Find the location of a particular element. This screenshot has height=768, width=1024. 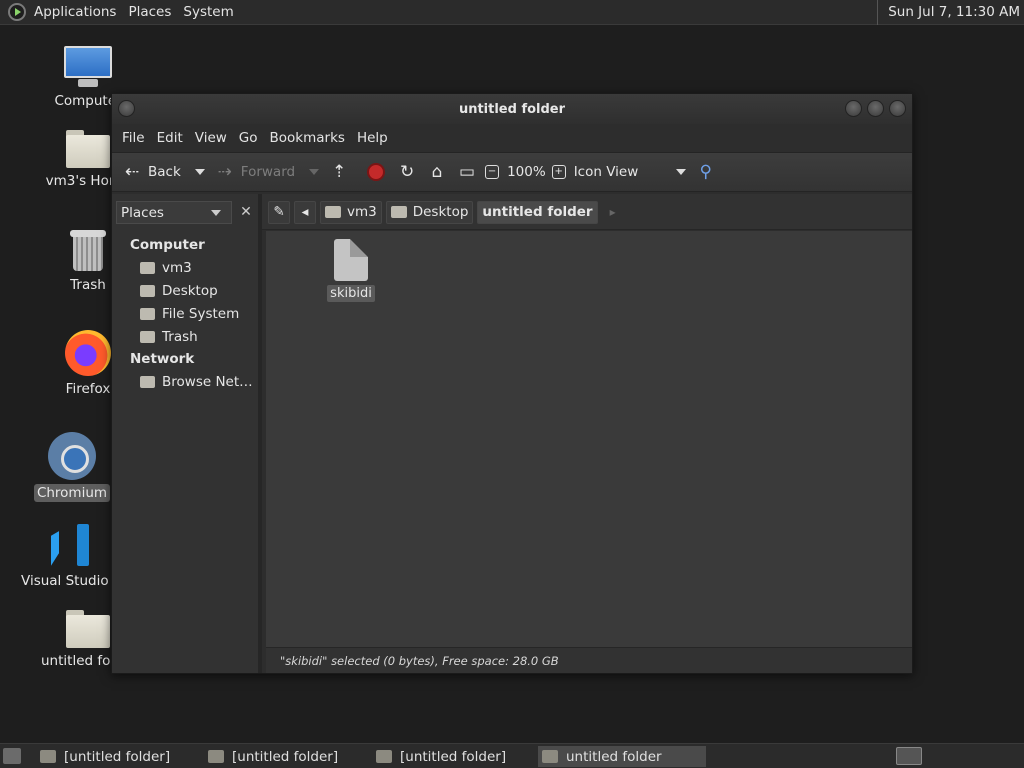

stop-icon is located at coordinates (376, 172).